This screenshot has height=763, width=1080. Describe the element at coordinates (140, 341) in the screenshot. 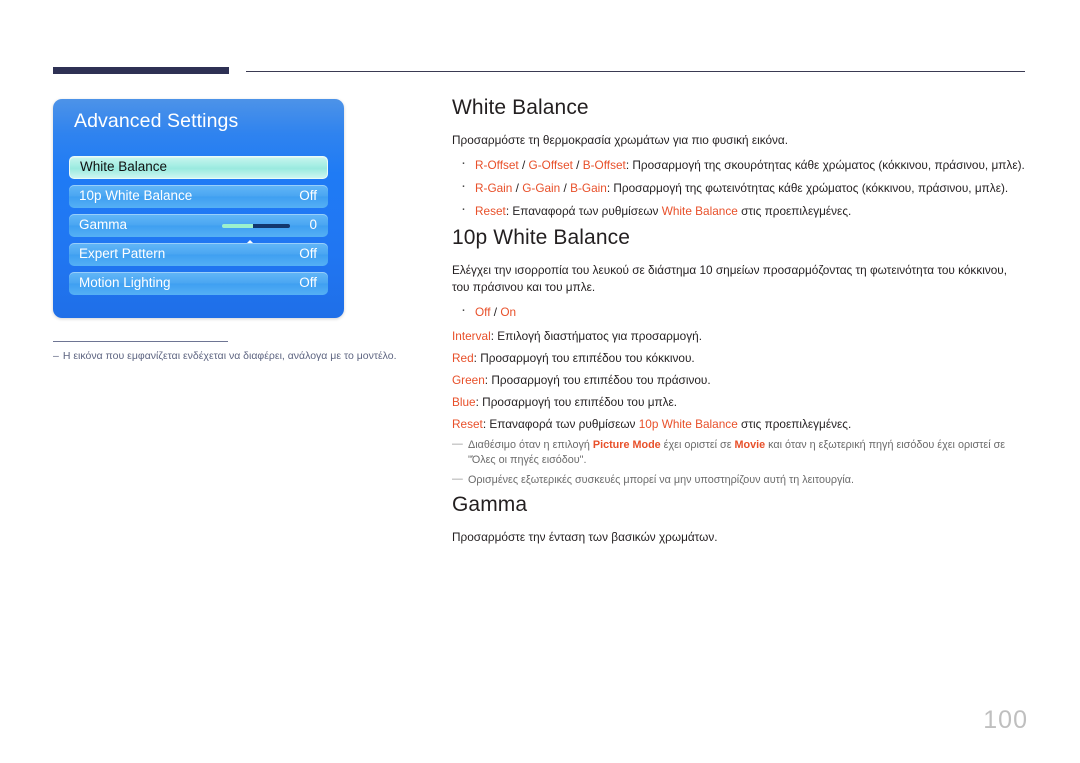

I see `caption-rule` at that location.